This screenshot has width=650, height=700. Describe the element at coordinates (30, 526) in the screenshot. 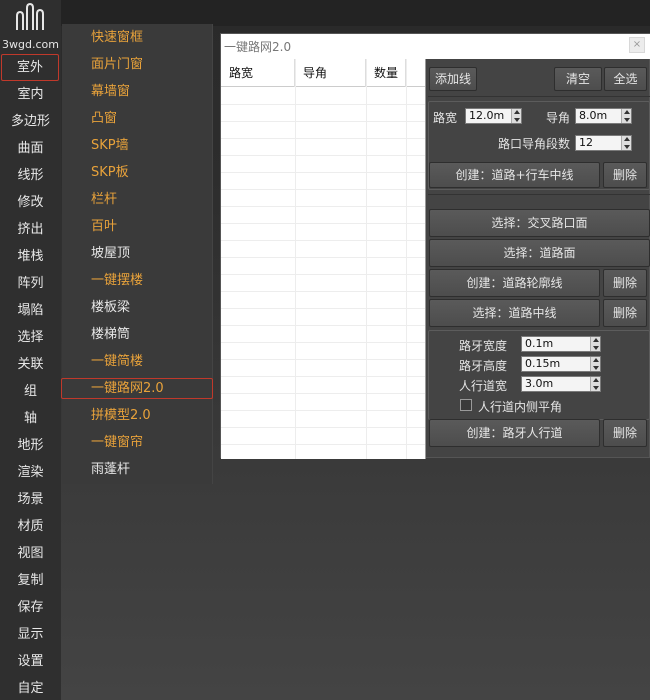

I see `category-material: 材质` at that location.